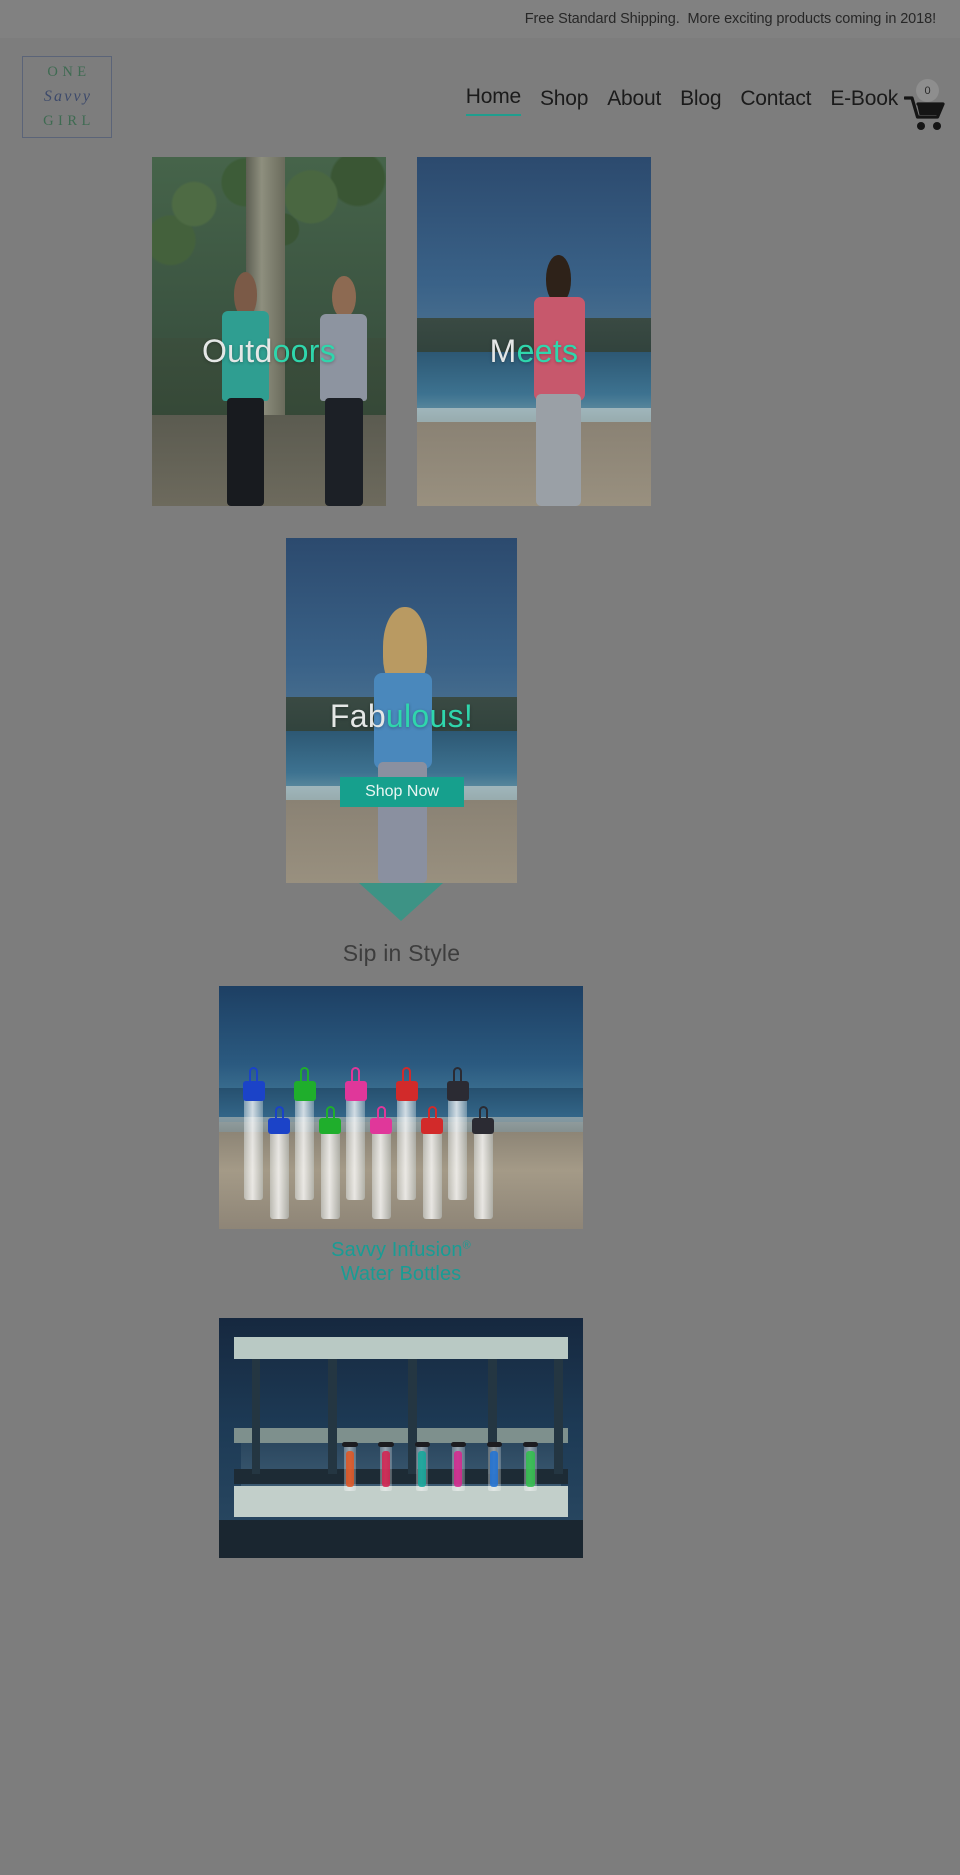  I want to click on hero-tile-outdoors: Outdoors, so click(269, 331).